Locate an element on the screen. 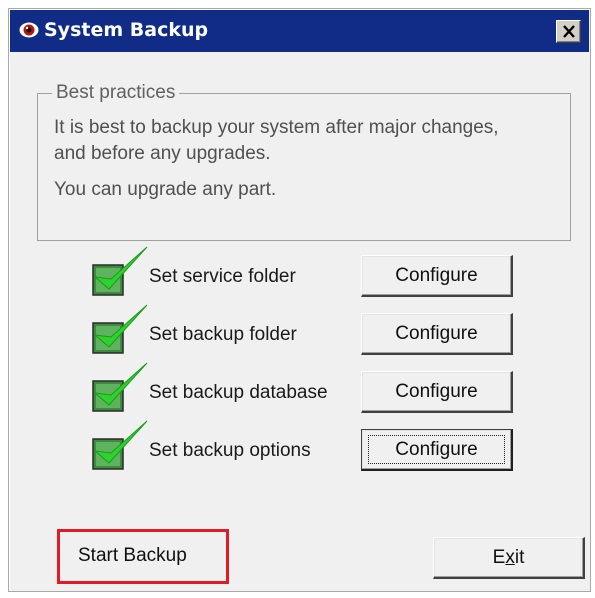  exit-label-mnemonic: x is located at coordinates (510, 557).